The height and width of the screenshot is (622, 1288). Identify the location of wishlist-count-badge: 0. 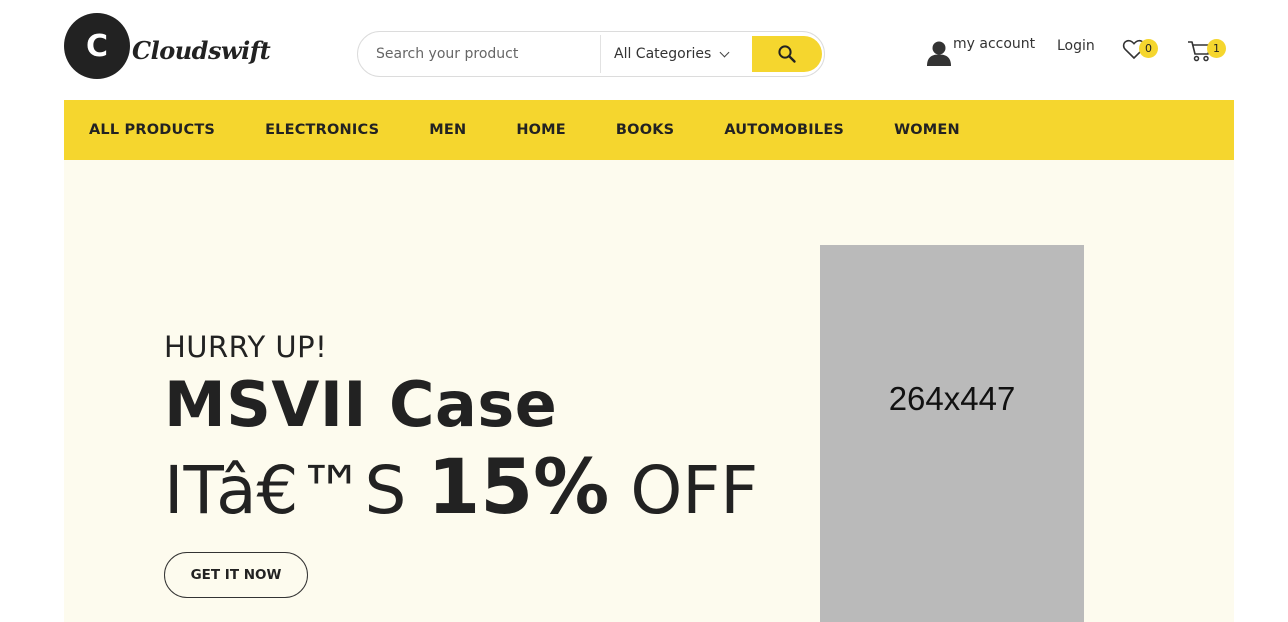
(1148, 48).